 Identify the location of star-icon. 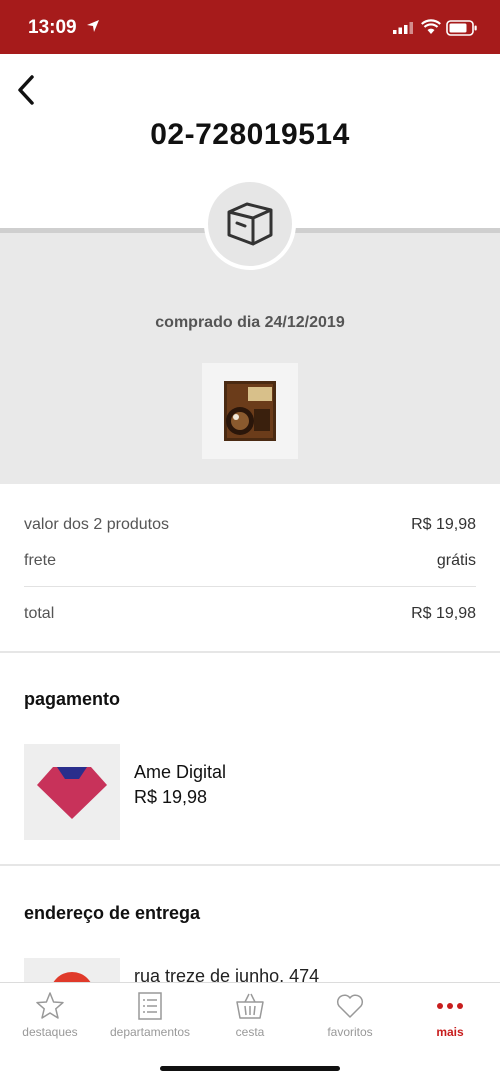
(50, 1005).